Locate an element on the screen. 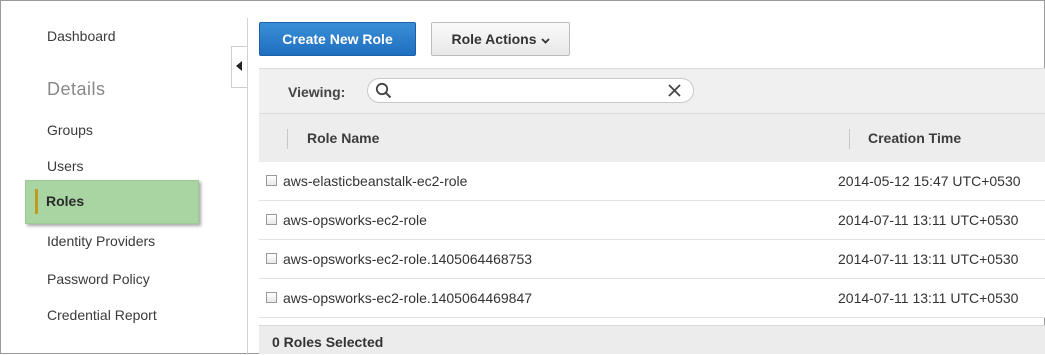 This screenshot has height=355, width=1045. chevron-left-icon is located at coordinates (239, 66).